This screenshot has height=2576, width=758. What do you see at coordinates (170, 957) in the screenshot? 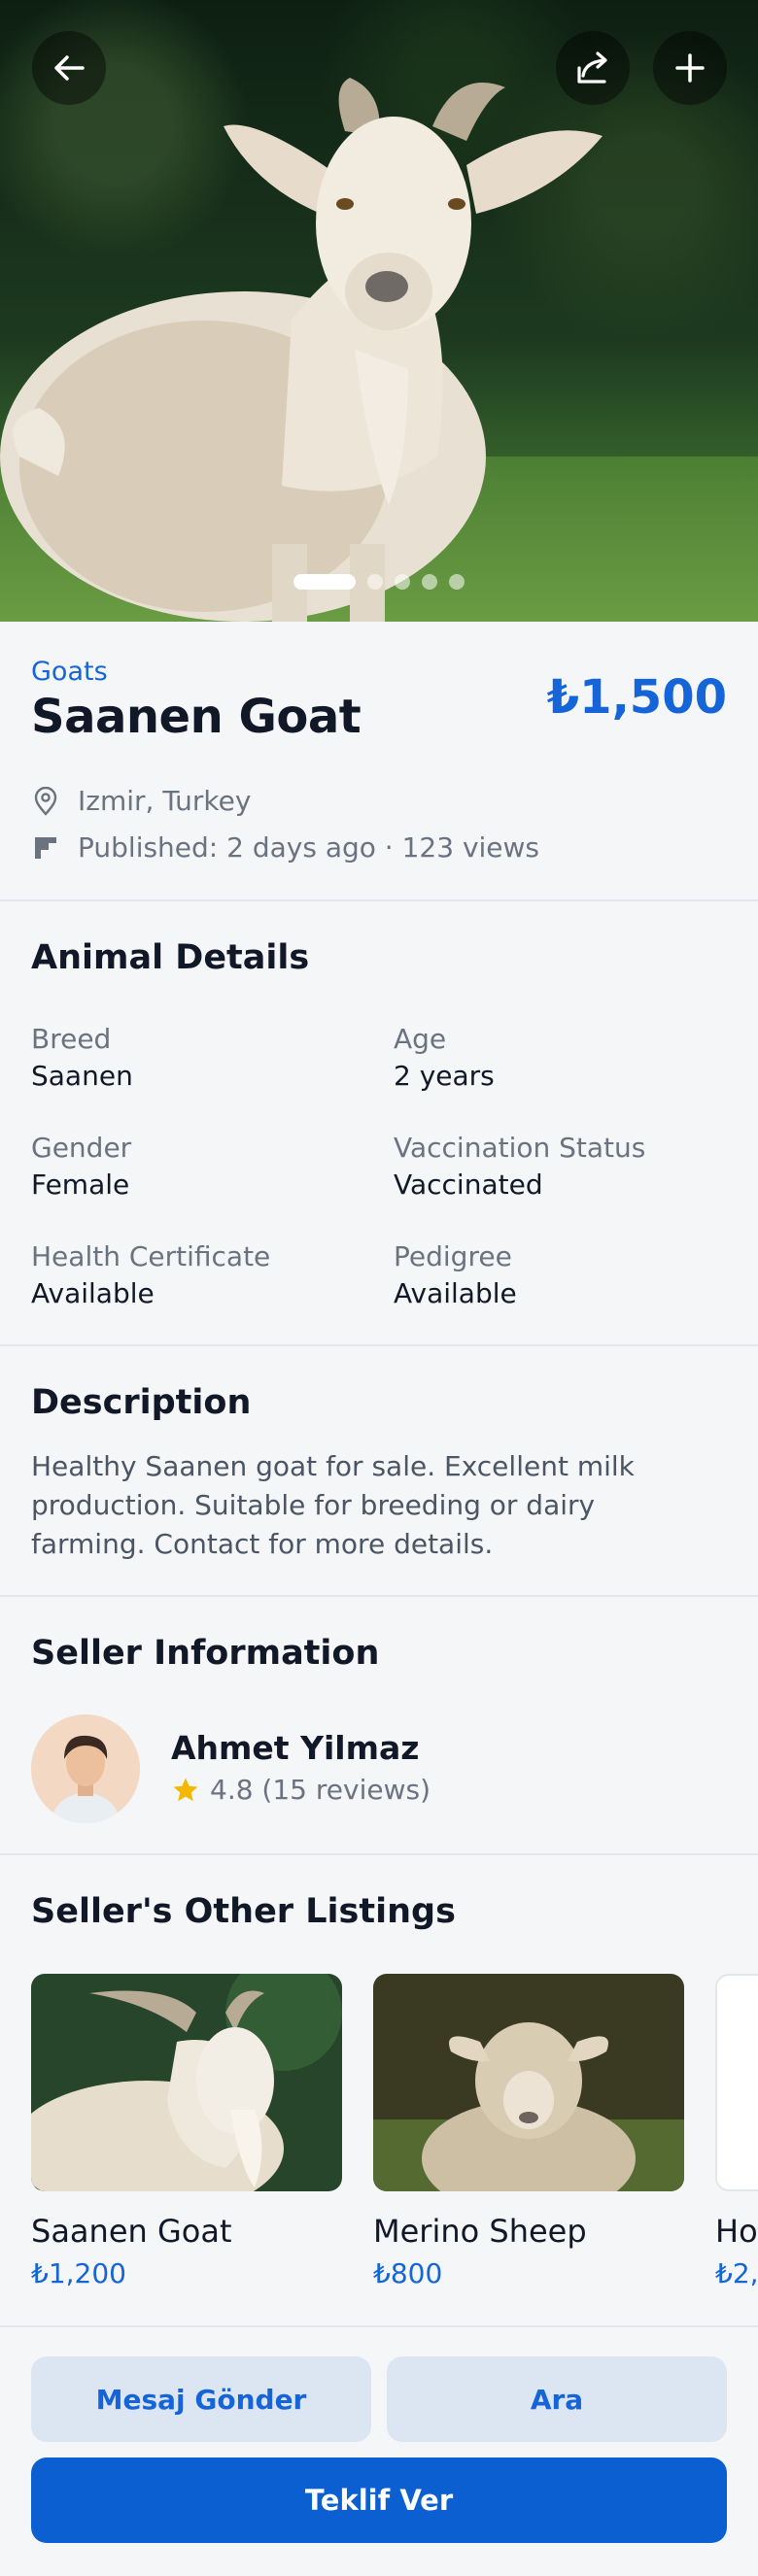
I see `animal-details-heading: Animal Details` at bounding box center [170, 957].